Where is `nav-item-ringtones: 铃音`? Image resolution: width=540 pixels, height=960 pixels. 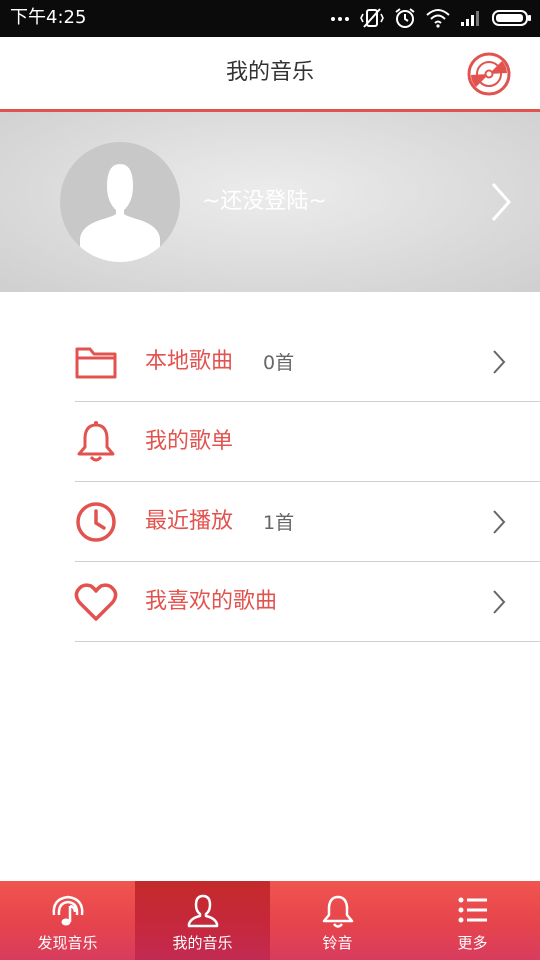 nav-item-ringtones: 铃音 is located at coordinates (337, 920).